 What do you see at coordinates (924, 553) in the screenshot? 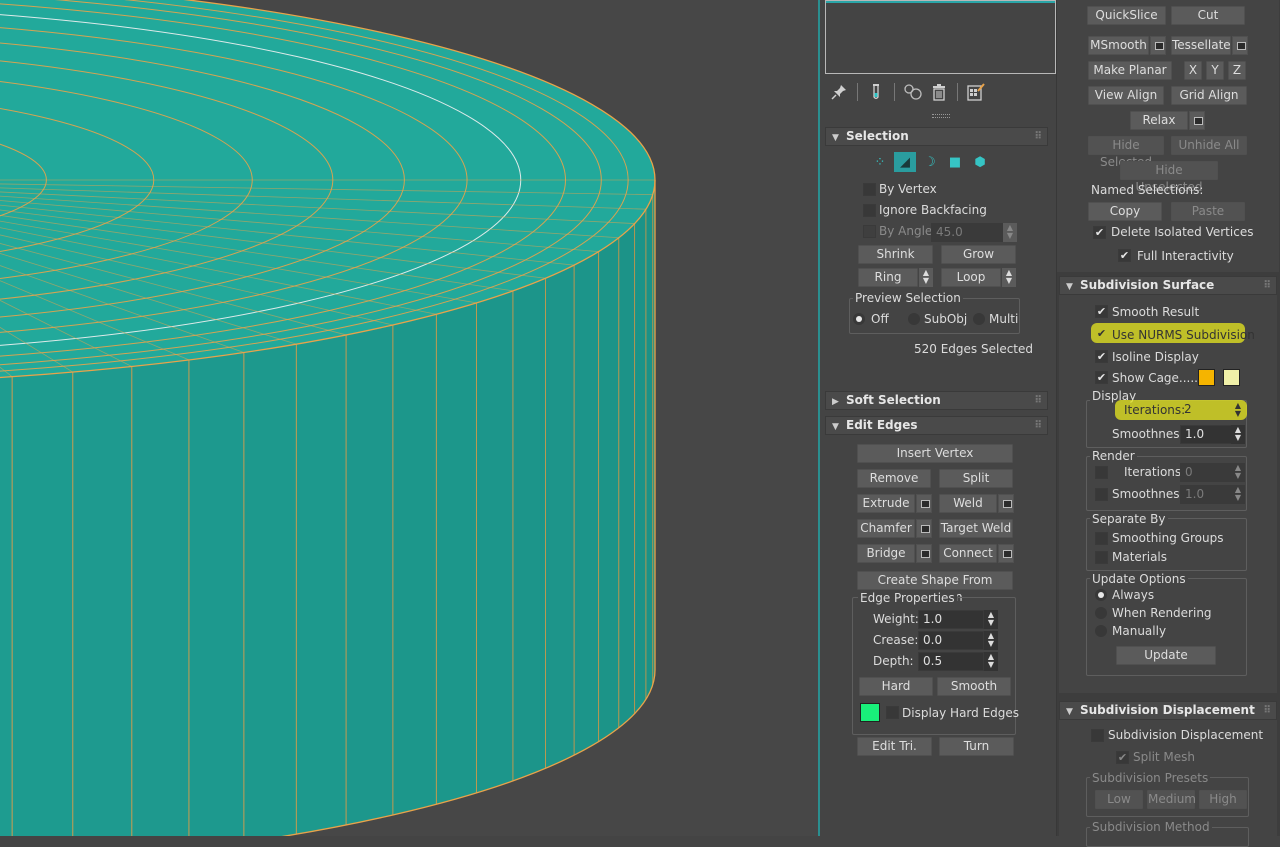
I see `bridge-settings-button` at bounding box center [924, 553].